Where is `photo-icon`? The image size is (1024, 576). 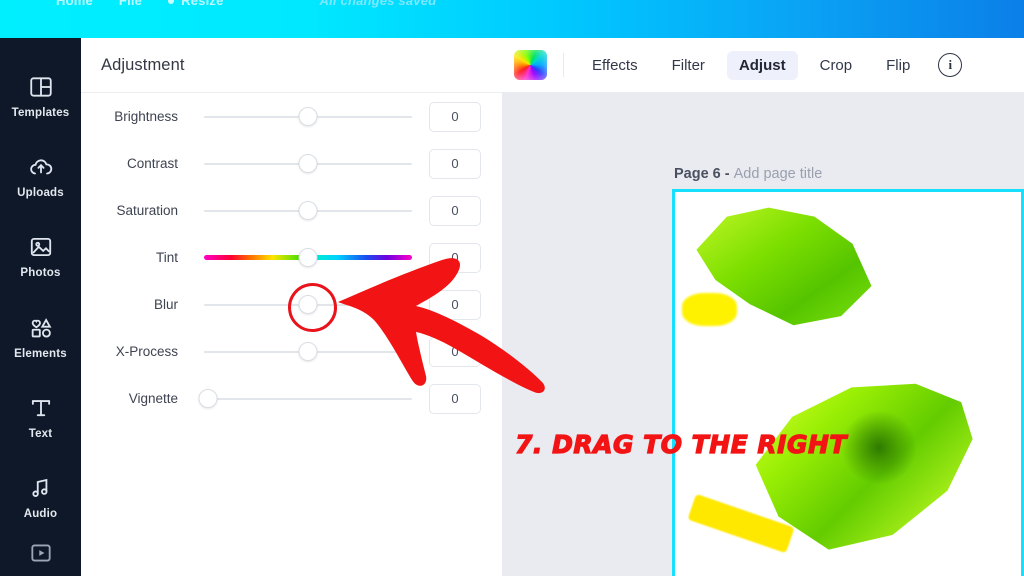 photo-icon is located at coordinates (41, 247).